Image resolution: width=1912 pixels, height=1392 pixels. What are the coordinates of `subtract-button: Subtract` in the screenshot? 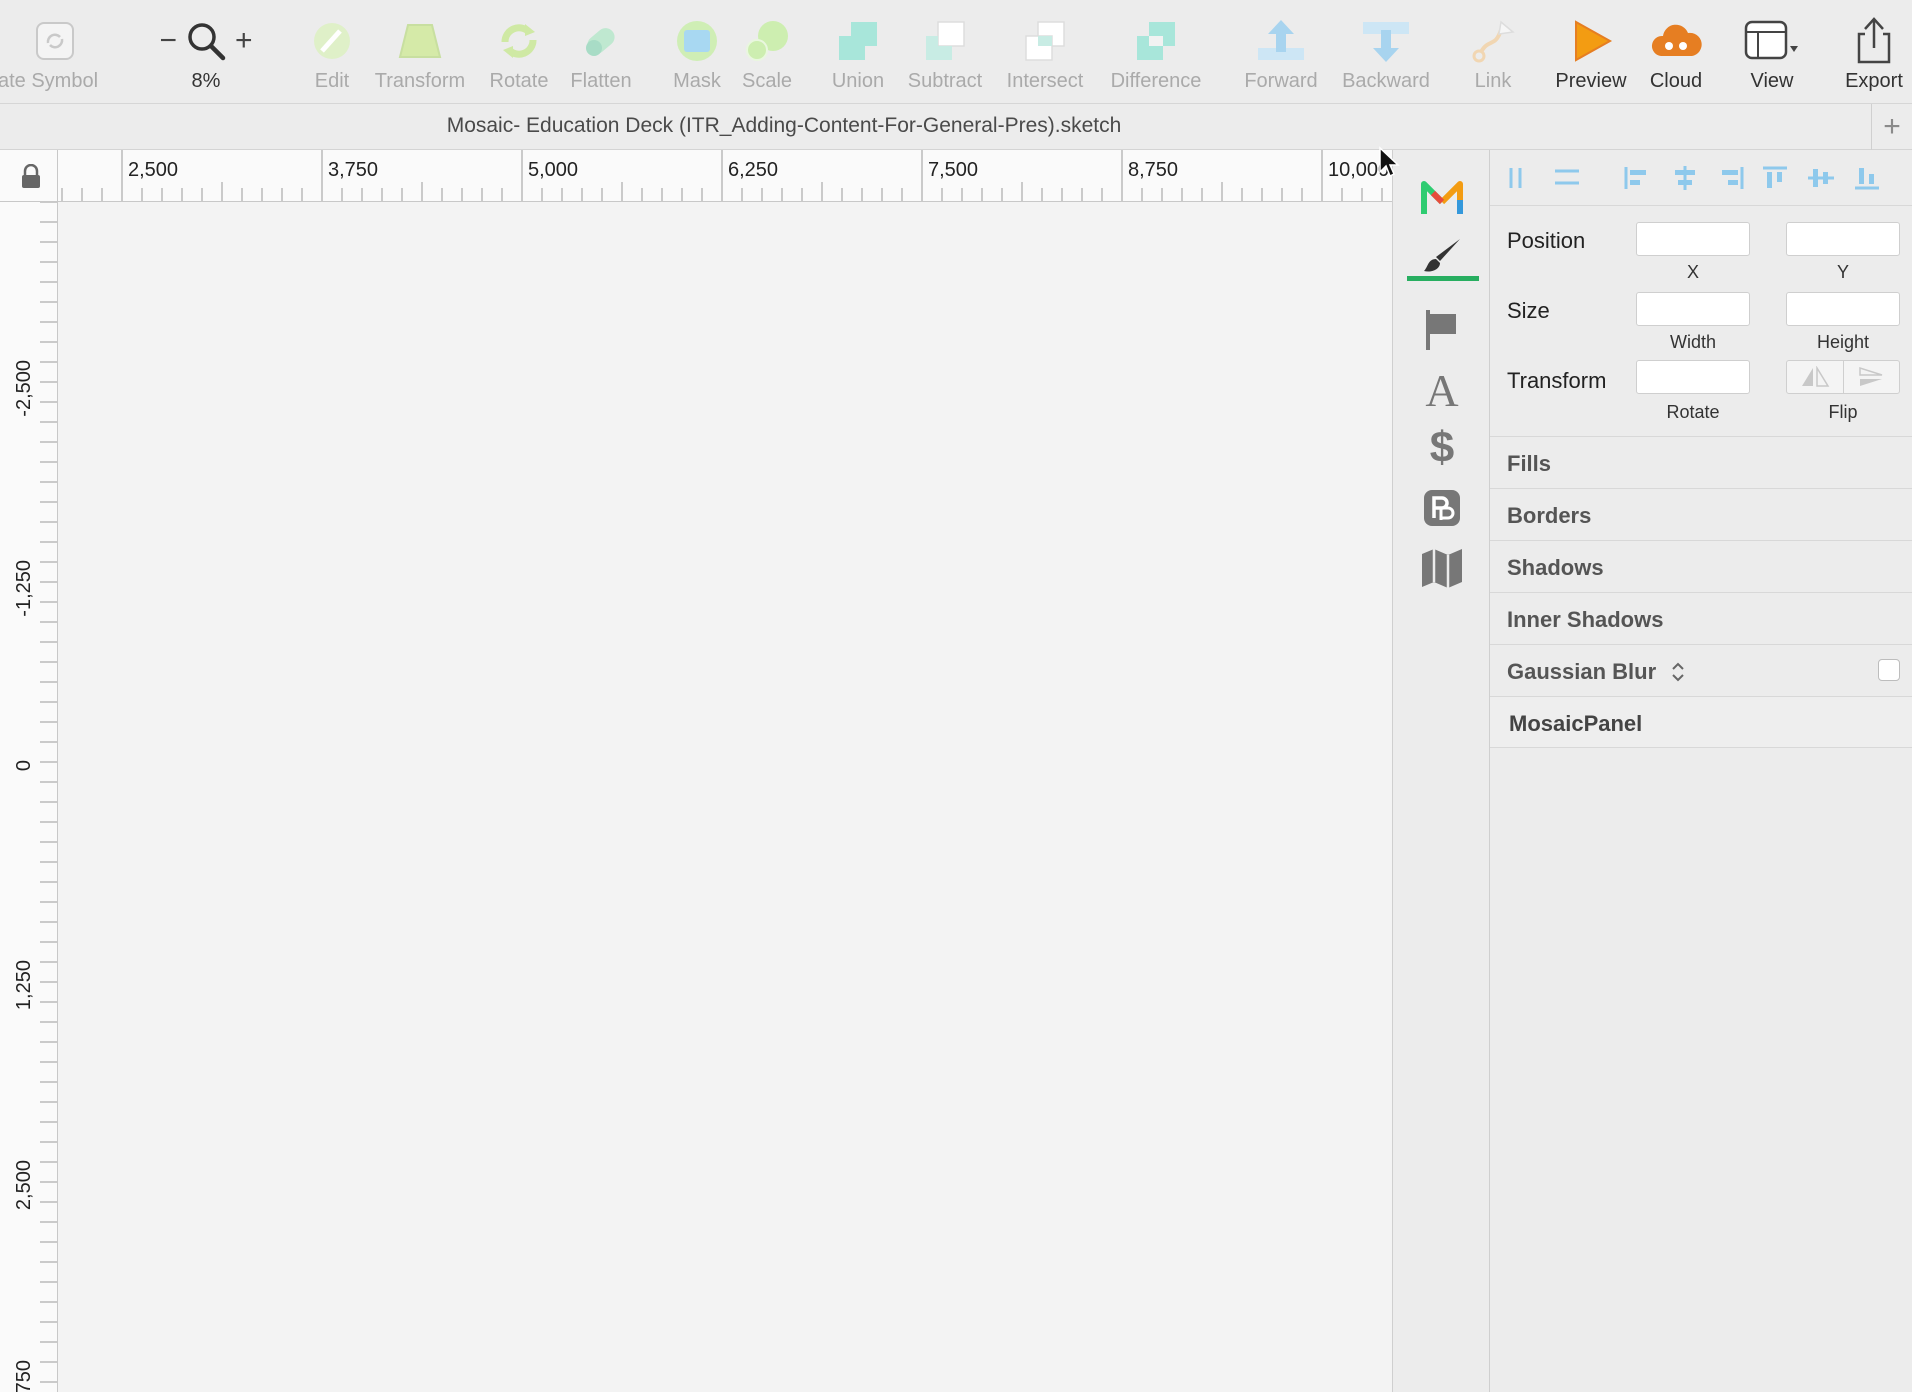 It's located at (945, 52).